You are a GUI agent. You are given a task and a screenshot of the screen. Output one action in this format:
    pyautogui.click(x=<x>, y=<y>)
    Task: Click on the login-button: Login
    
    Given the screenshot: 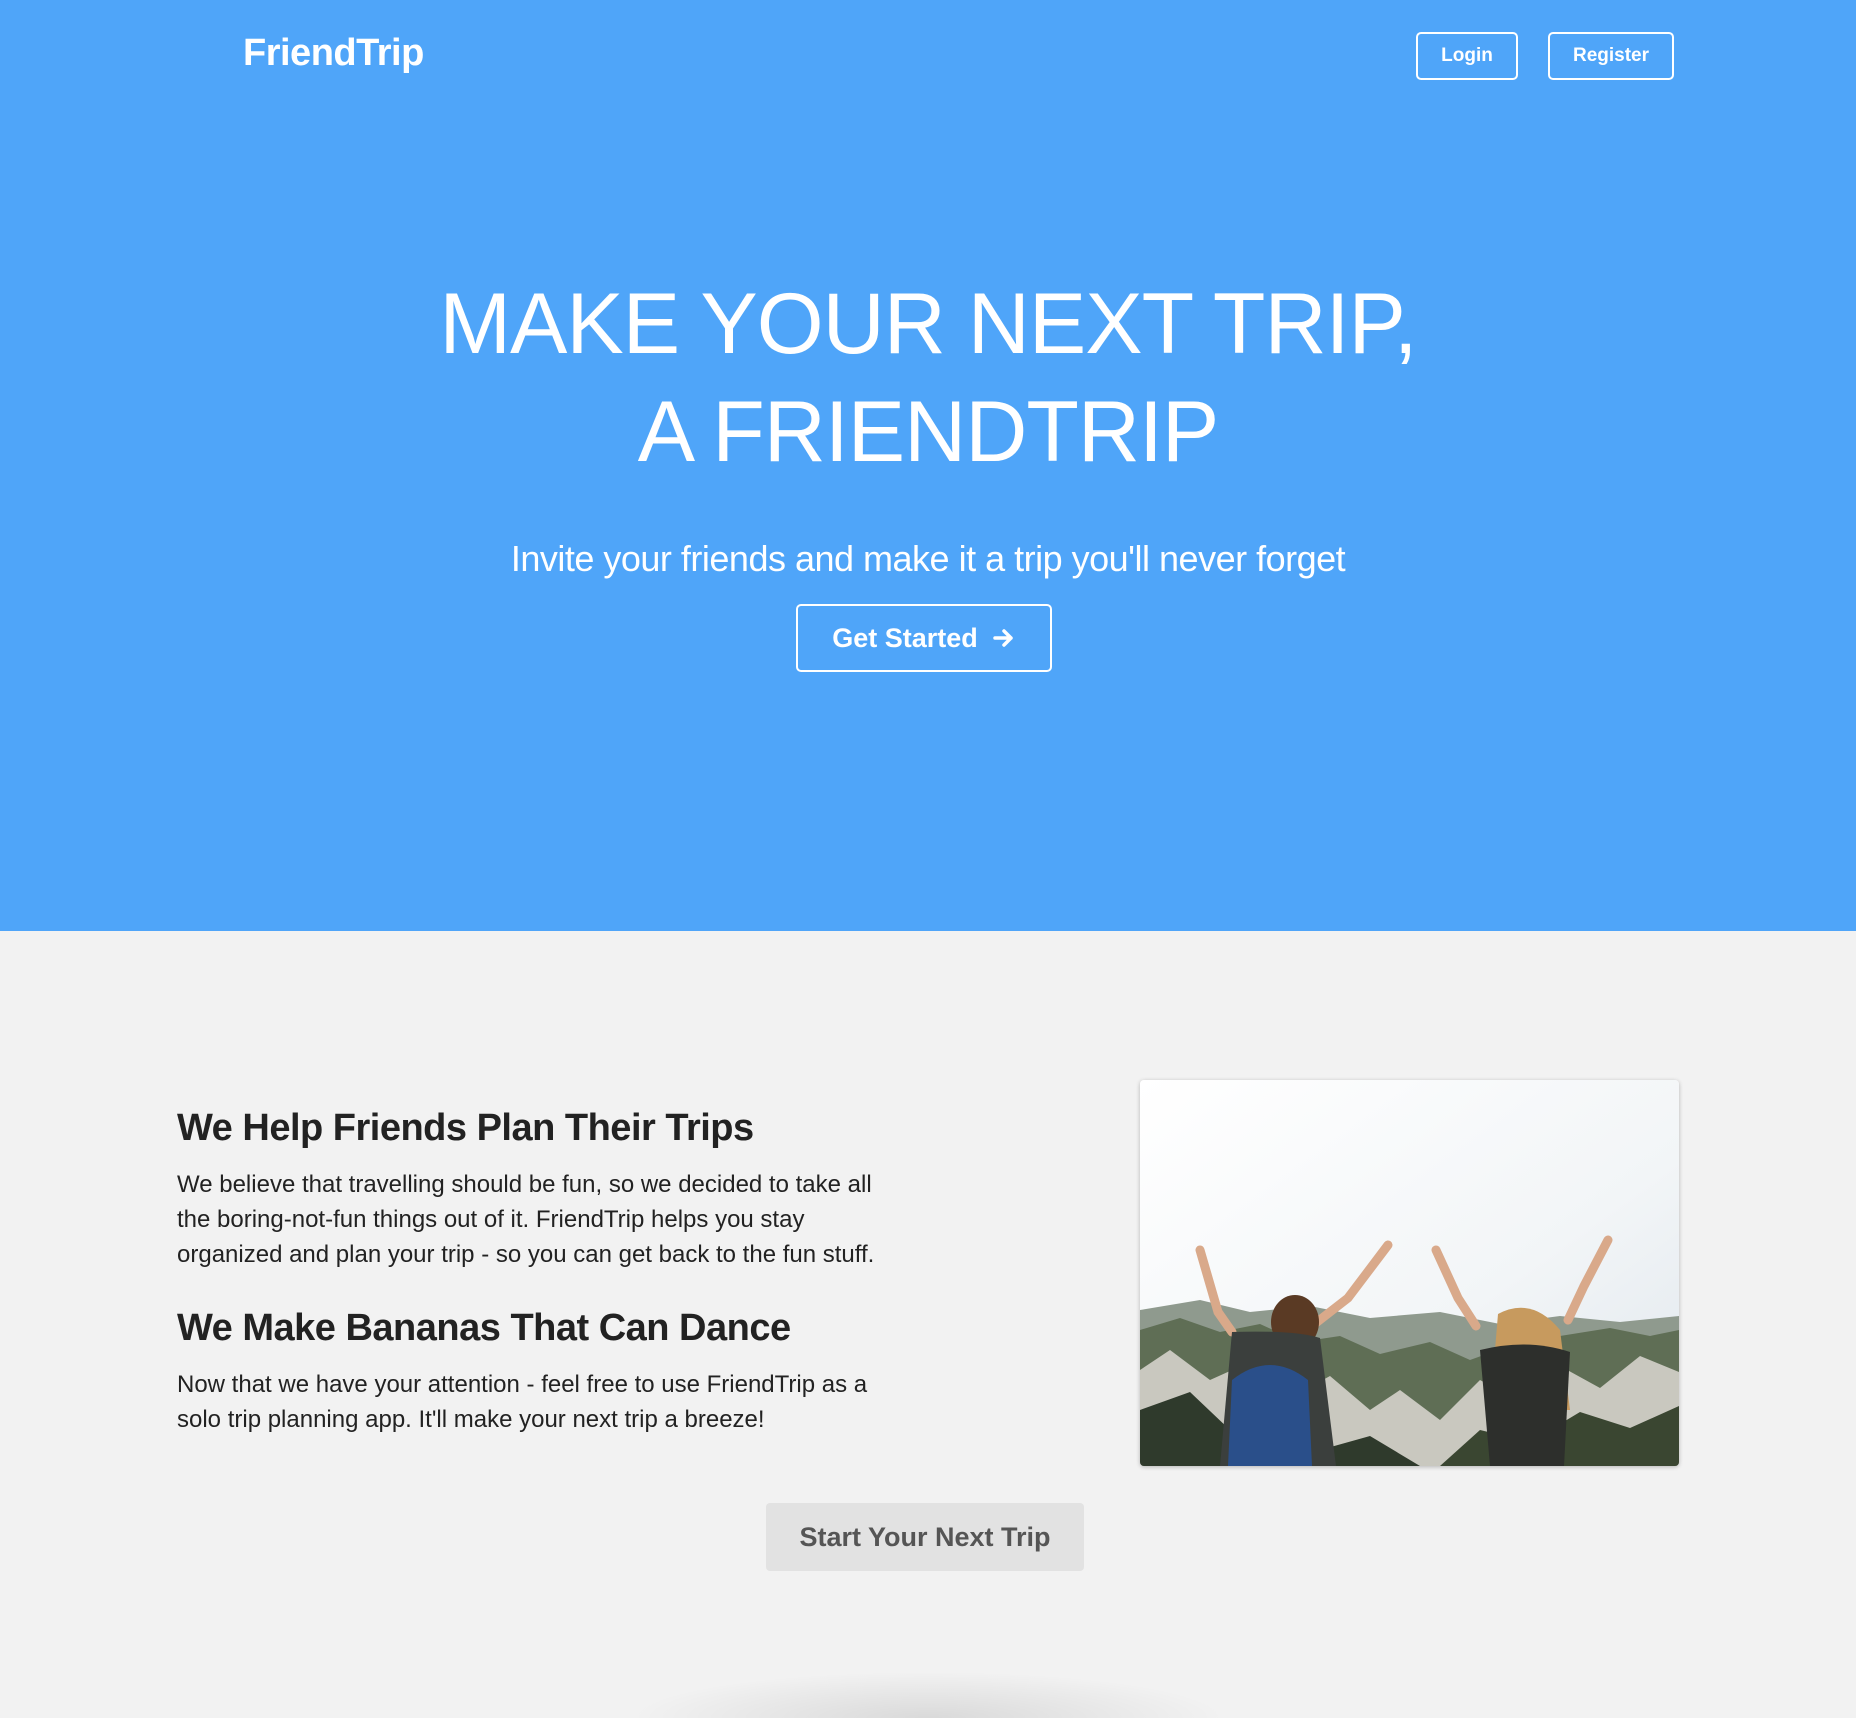 What is the action you would take?
    pyautogui.click(x=1467, y=56)
    